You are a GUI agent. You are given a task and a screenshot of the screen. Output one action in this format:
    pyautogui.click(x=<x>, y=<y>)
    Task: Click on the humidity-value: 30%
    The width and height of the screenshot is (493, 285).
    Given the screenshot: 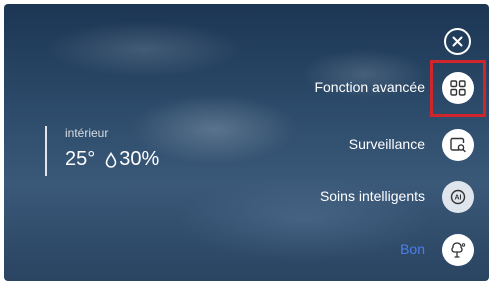 What is the action you would take?
    pyautogui.click(x=139, y=159)
    